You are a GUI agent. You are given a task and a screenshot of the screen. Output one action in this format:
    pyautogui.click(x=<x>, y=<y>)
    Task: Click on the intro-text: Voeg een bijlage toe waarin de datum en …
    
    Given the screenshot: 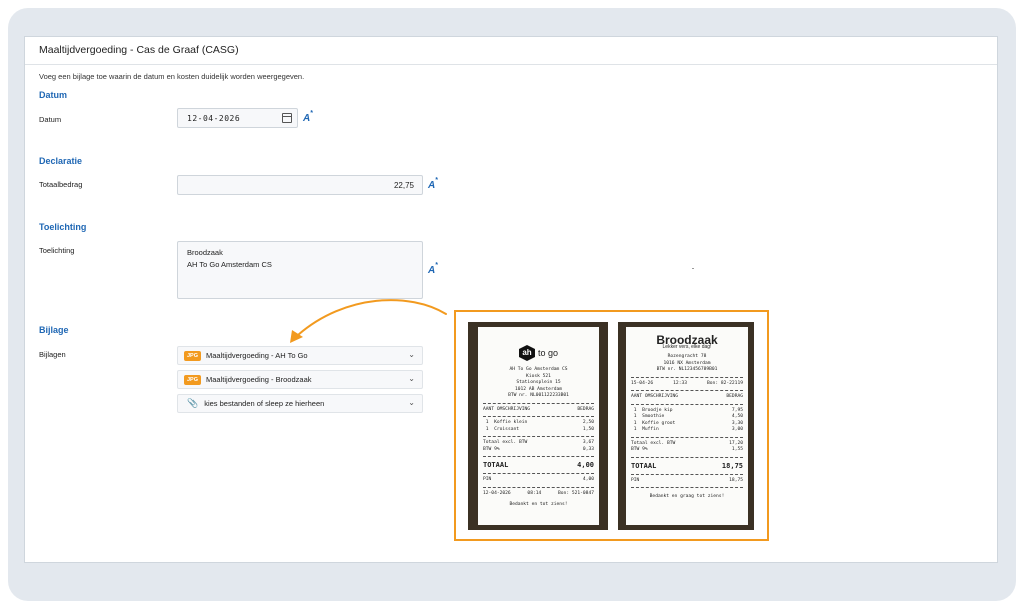 What is the action you would take?
    pyautogui.click(x=172, y=76)
    